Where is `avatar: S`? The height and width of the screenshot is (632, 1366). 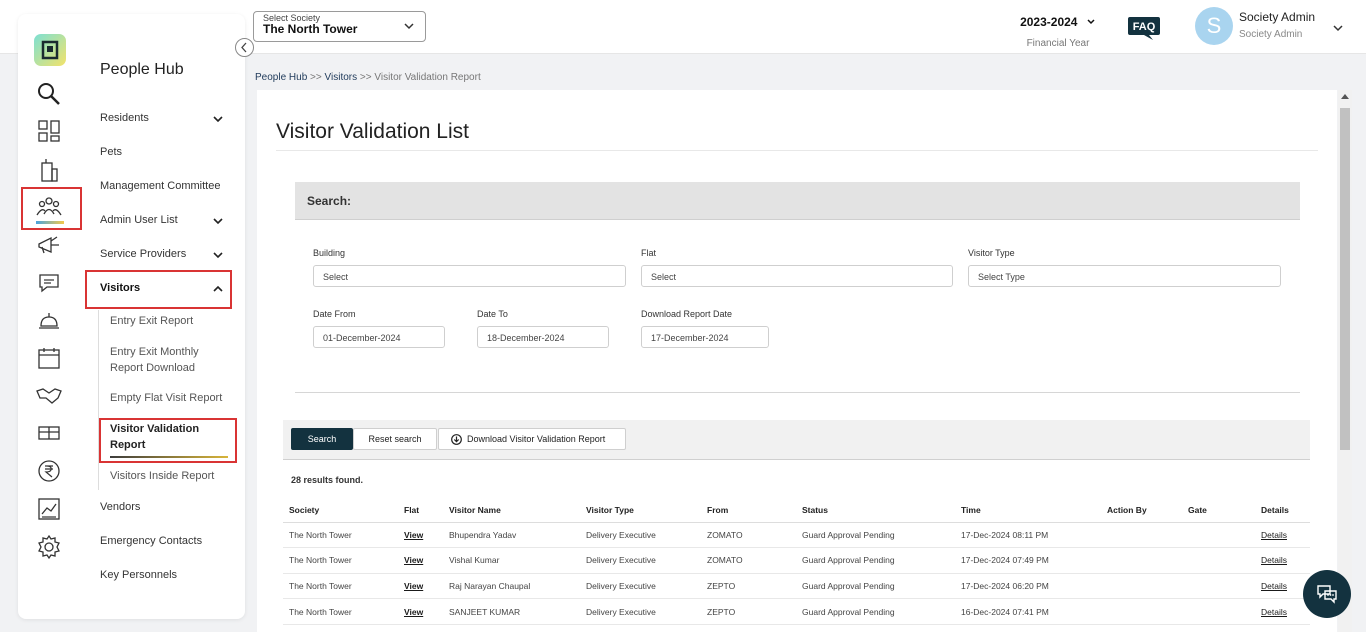 avatar: S is located at coordinates (1214, 26).